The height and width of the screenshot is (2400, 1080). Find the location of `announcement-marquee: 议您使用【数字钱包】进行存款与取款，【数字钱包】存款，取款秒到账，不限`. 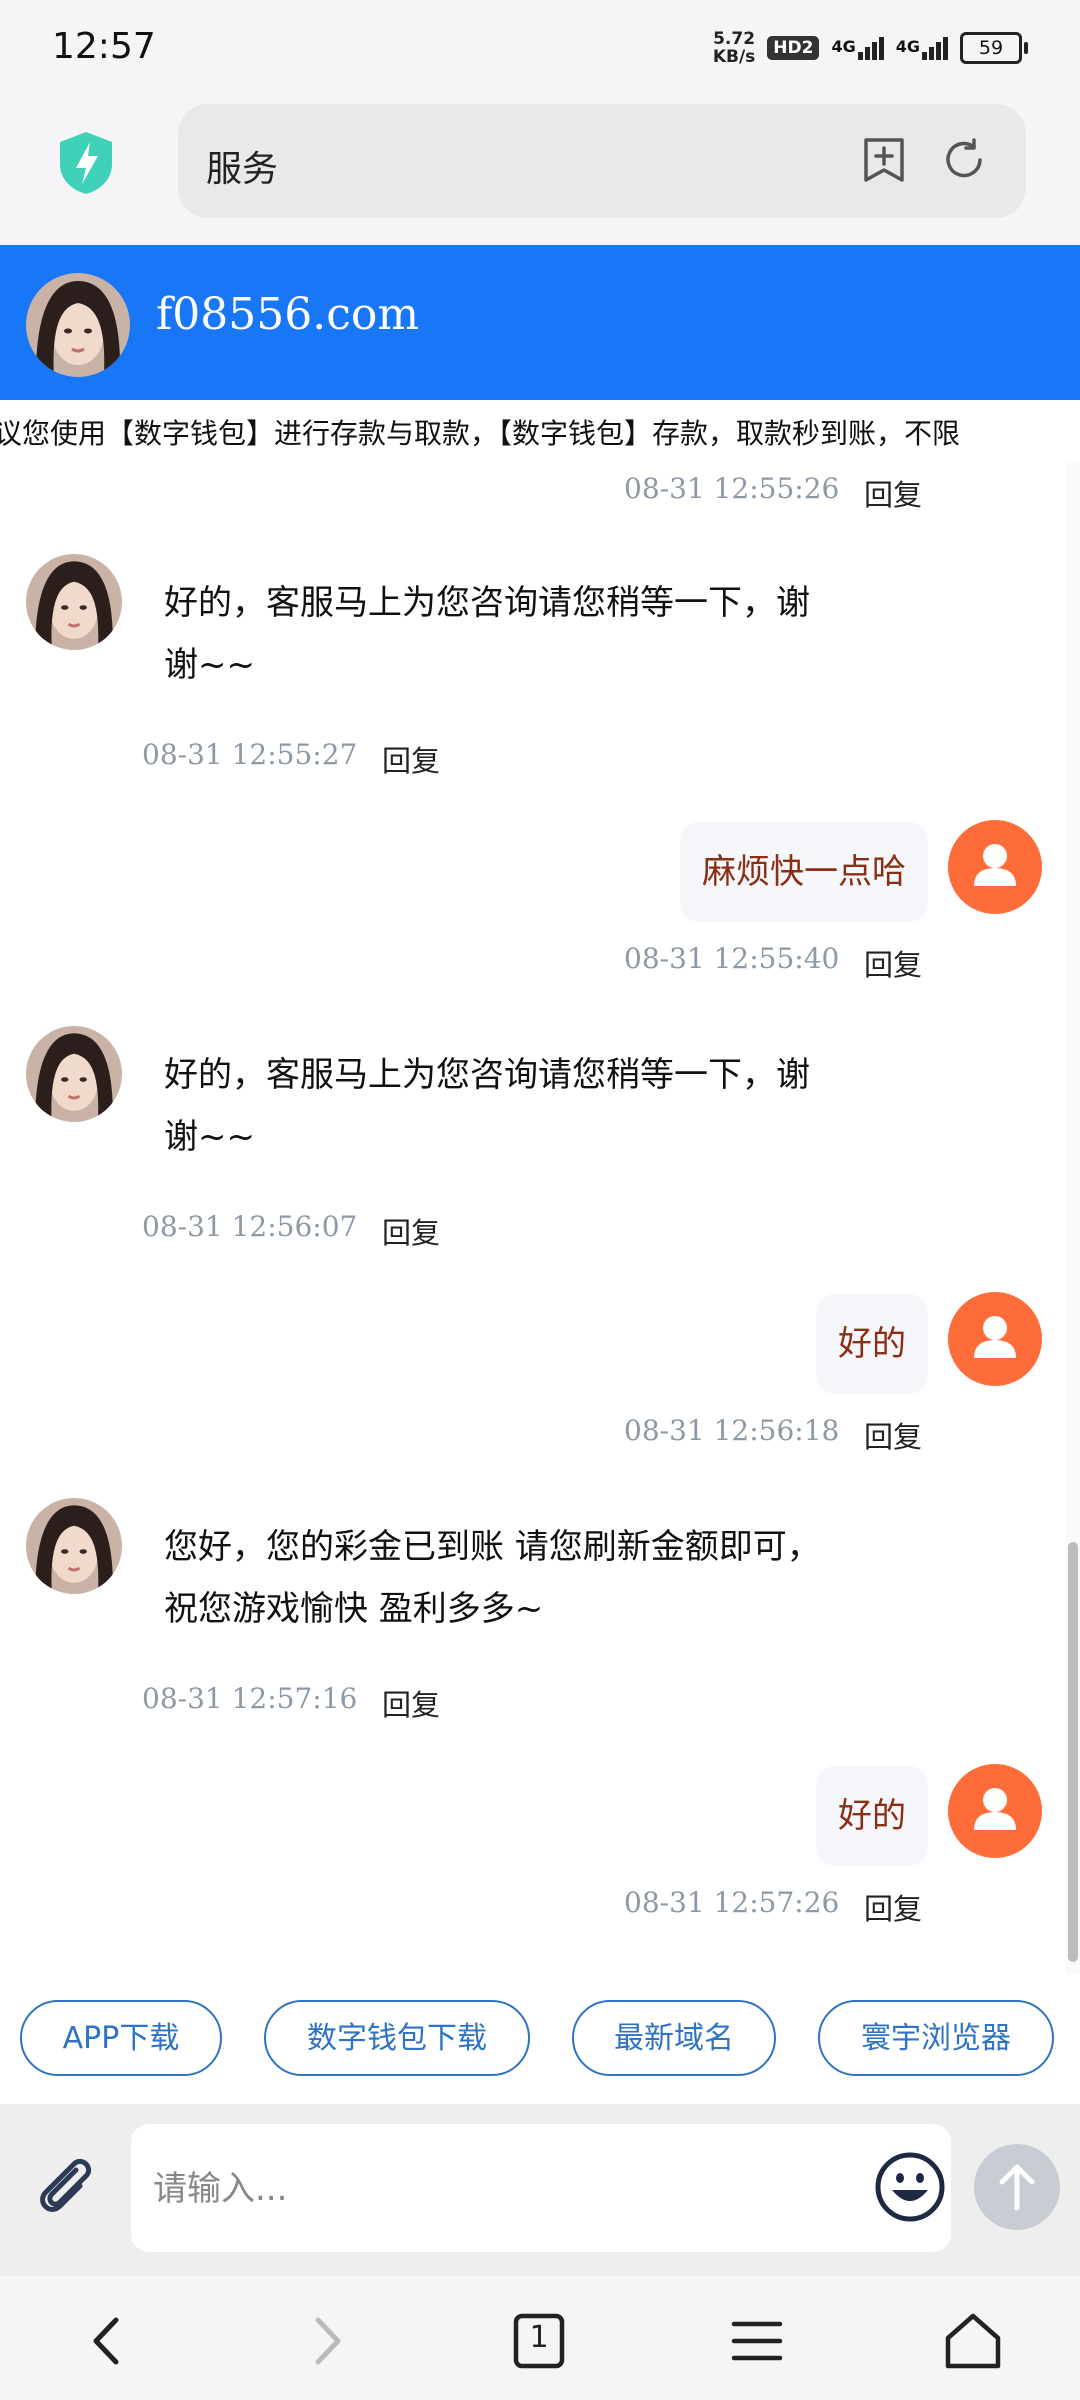

announcement-marquee: 议您使用【数字钱包】进行存款与取款，【数字钱包】存款，取款秒到账，不限 is located at coordinates (540, 431).